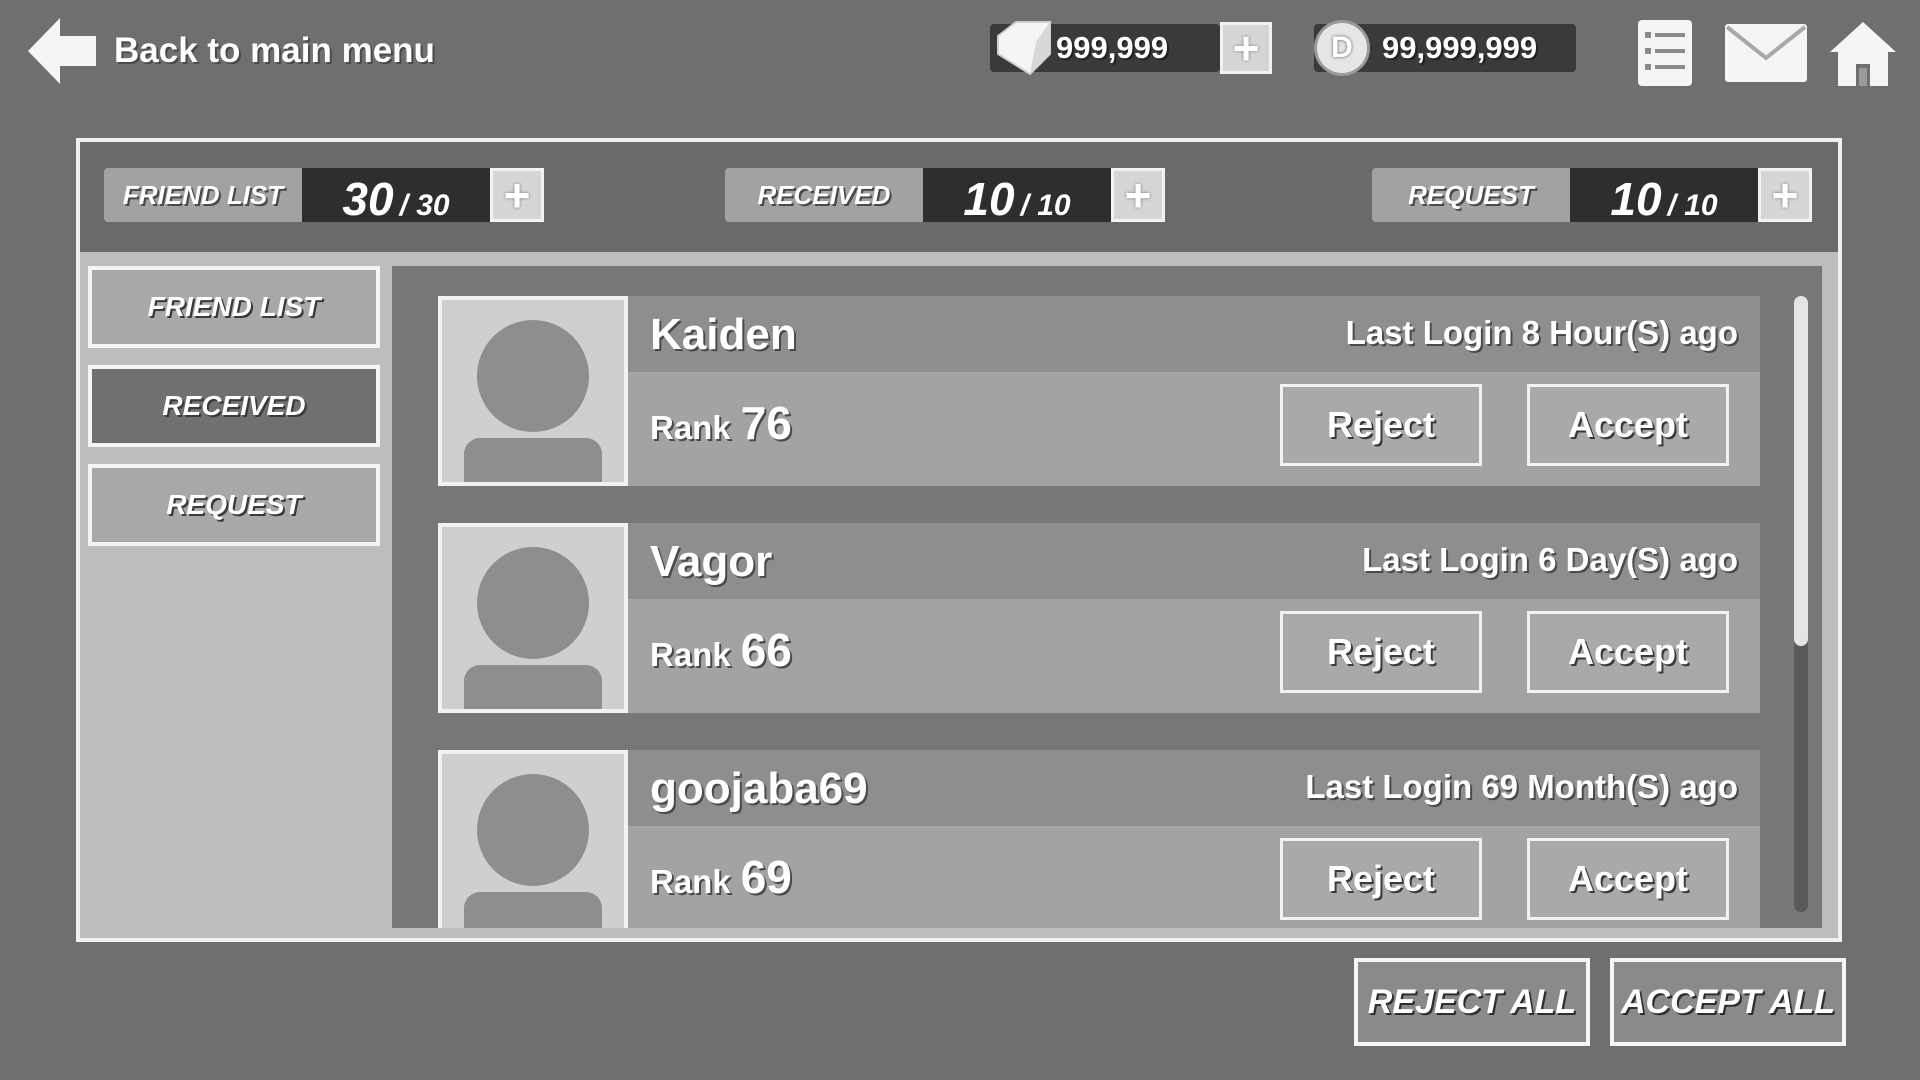  What do you see at coordinates (1863, 54) in the screenshot?
I see `home-icon` at bounding box center [1863, 54].